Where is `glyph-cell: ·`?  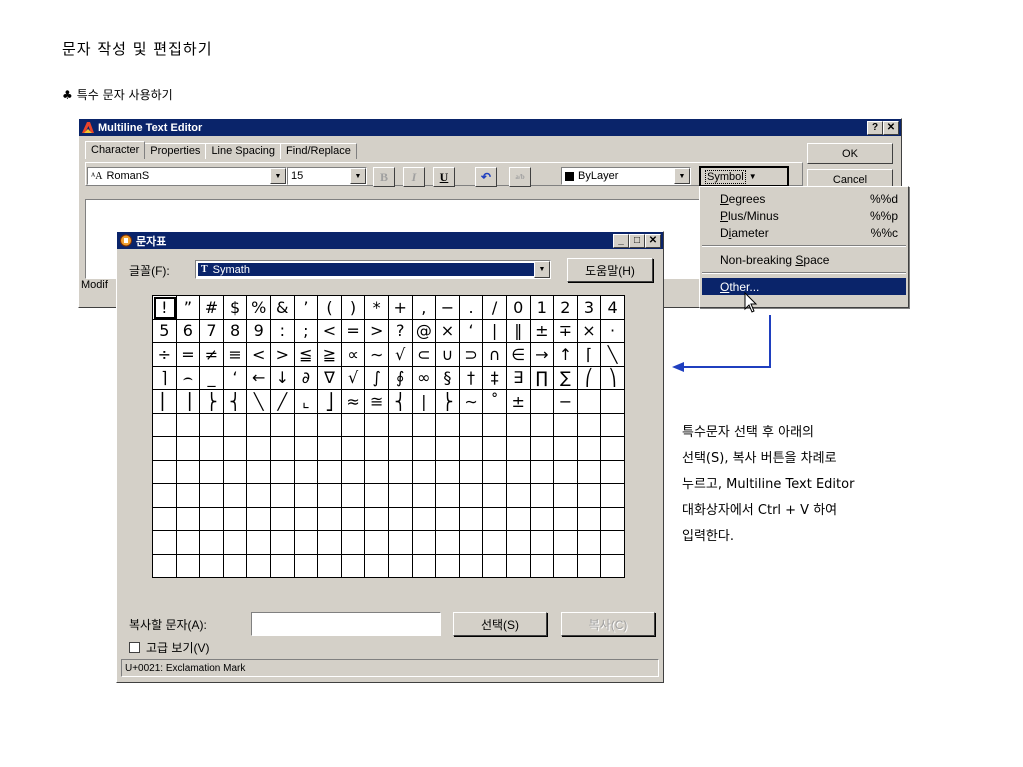
glyph-cell: · is located at coordinates (613, 331).